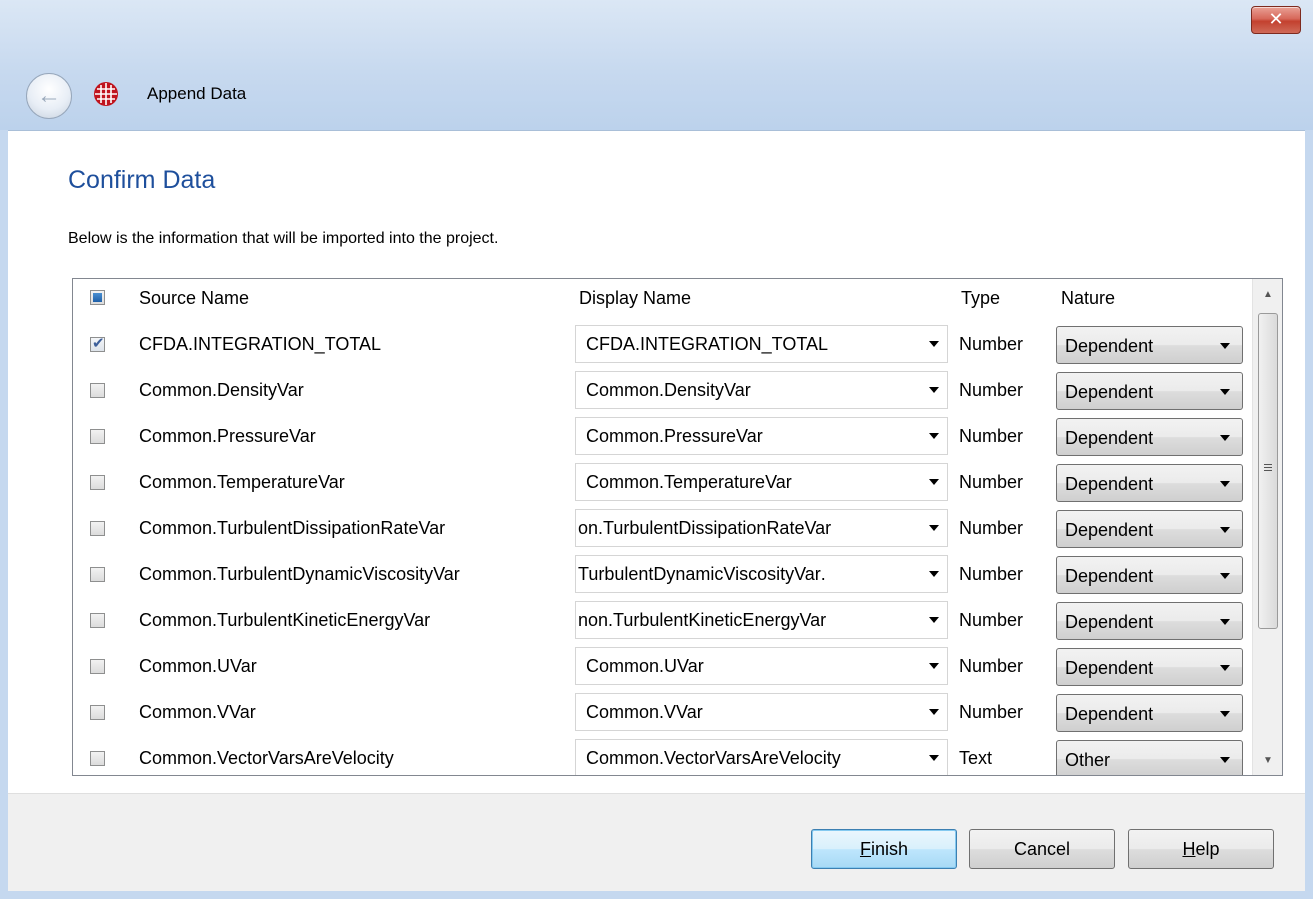 The width and height of the screenshot is (1313, 899). What do you see at coordinates (1088, 298) in the screenshot?
I see `column-header-nature: Nature` at bounding box center [1088, 298].